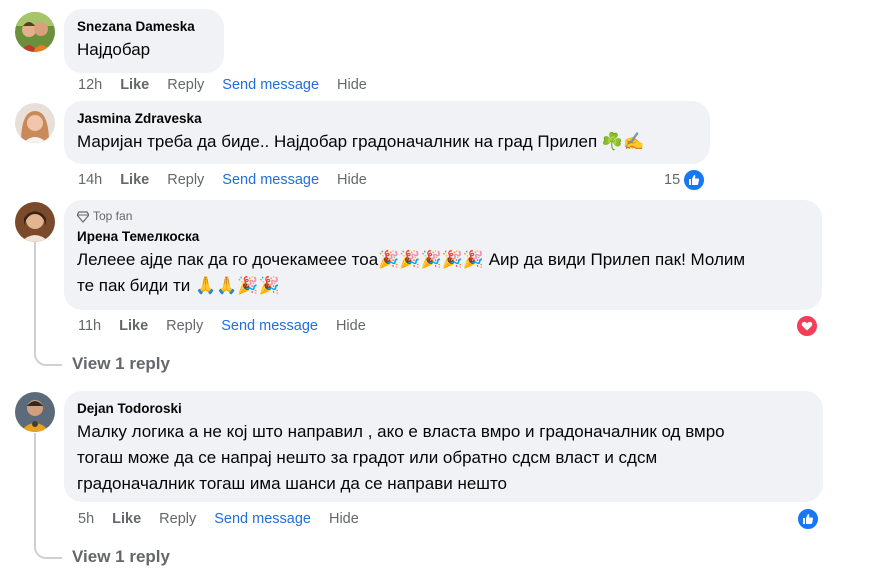 This screenshot has height=575, width=873. I want to click on diamond-icon, so click(83, 216).